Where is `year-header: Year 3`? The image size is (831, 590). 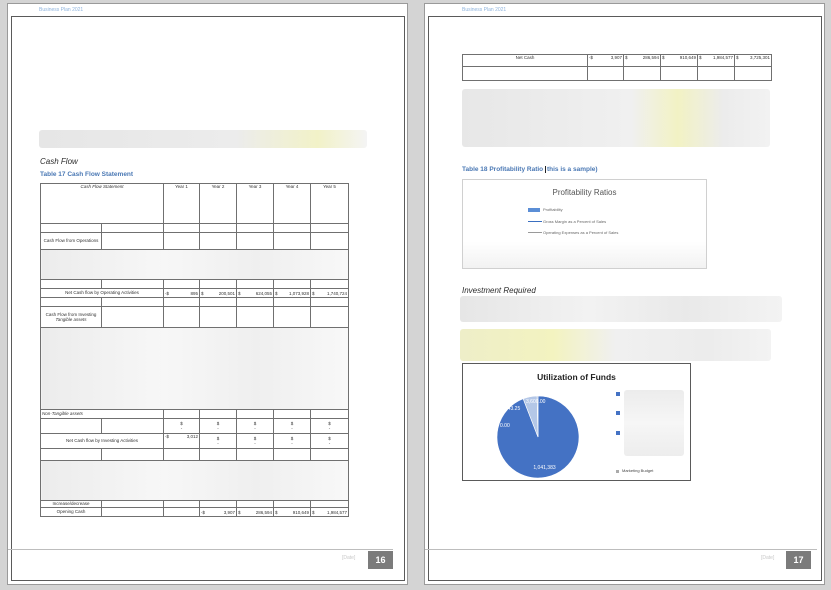 year-header: Year 3 is located at coordinates (255, 203).